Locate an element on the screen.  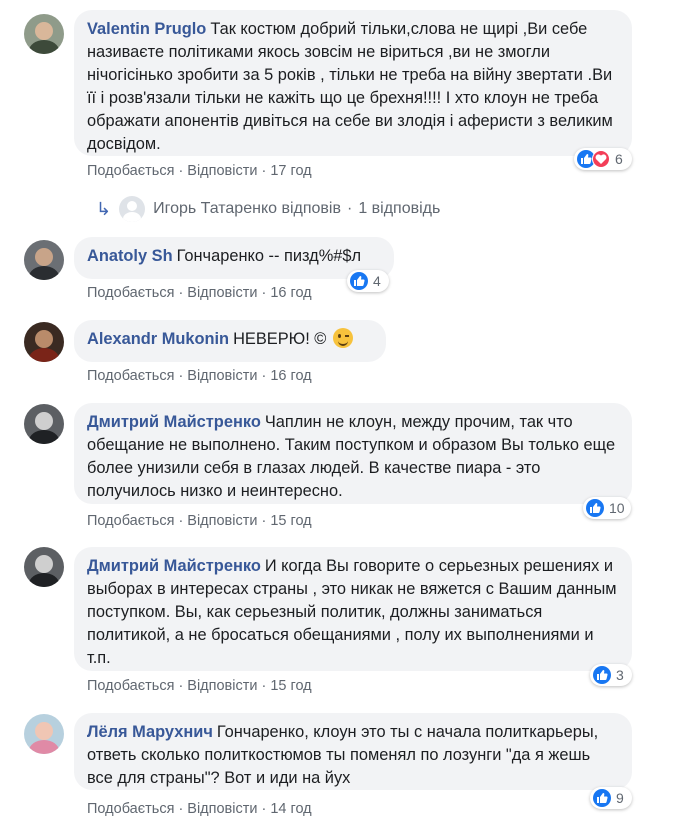
comment-author: Anatoly Sh is located at coordinates (130, 256).